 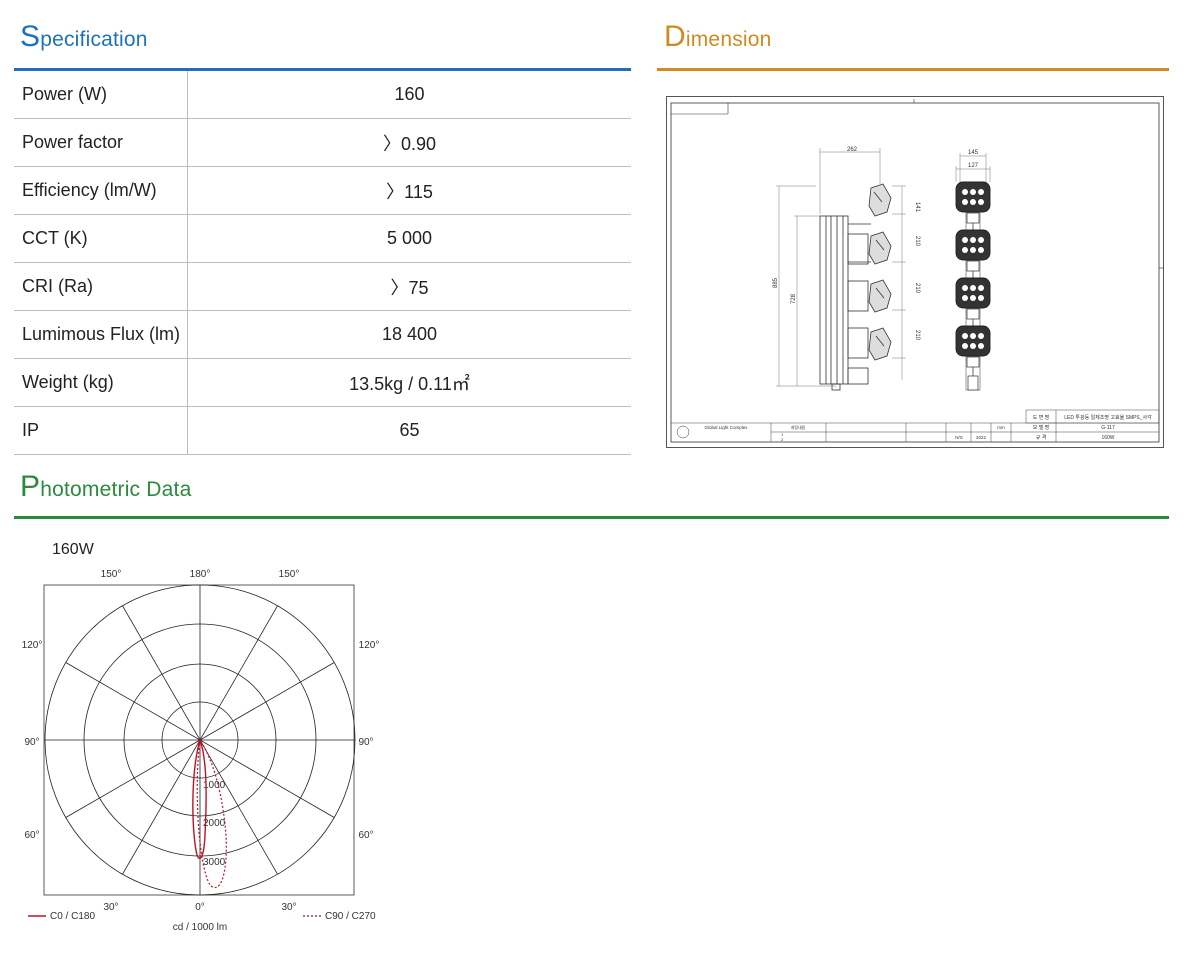 What do you see at coordinates (409, 95) in the screenshot?
I see `spec-value: 160` at bounding box center [409, 95].